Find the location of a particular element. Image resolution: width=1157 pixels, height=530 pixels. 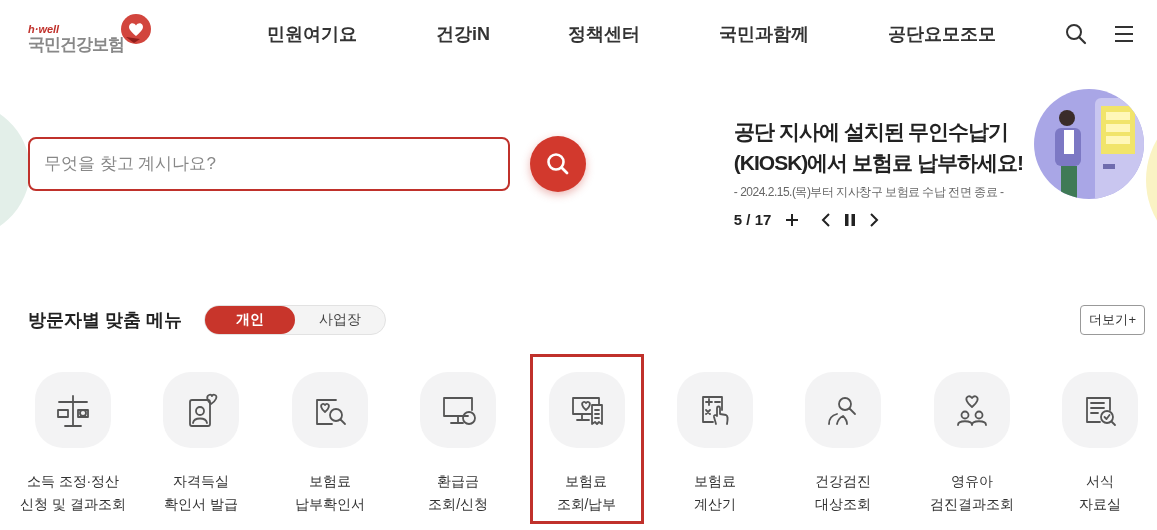

menu-item-link: 보험료 납부확인서 is located at coordinates (329, 493).